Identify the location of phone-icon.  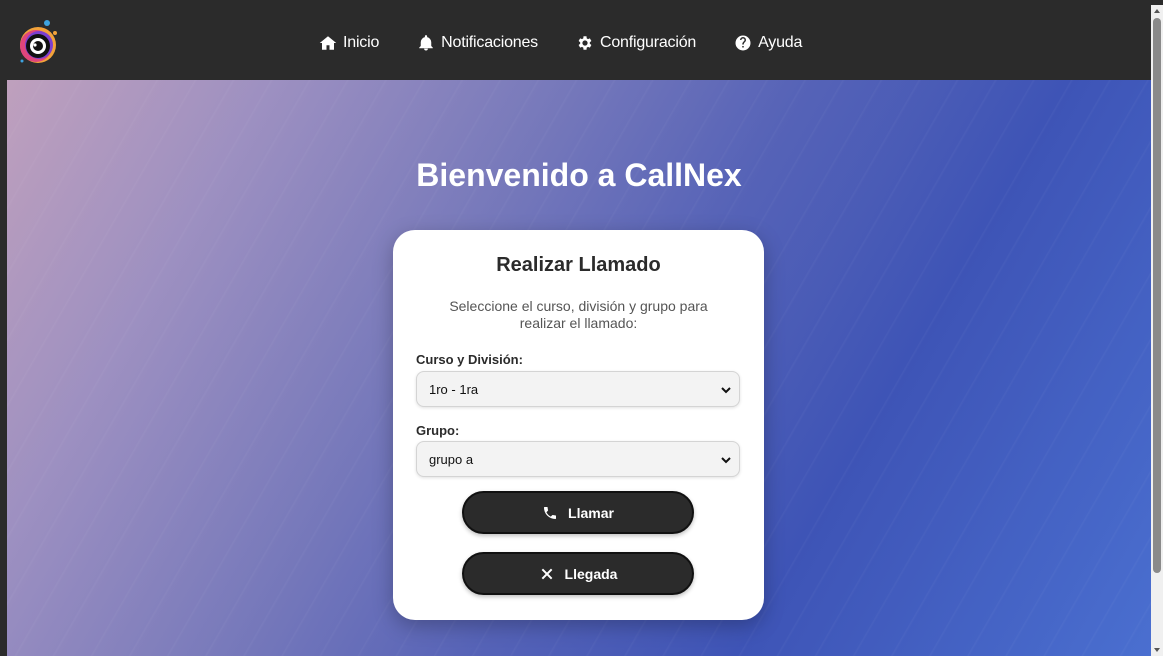
(550, 512).